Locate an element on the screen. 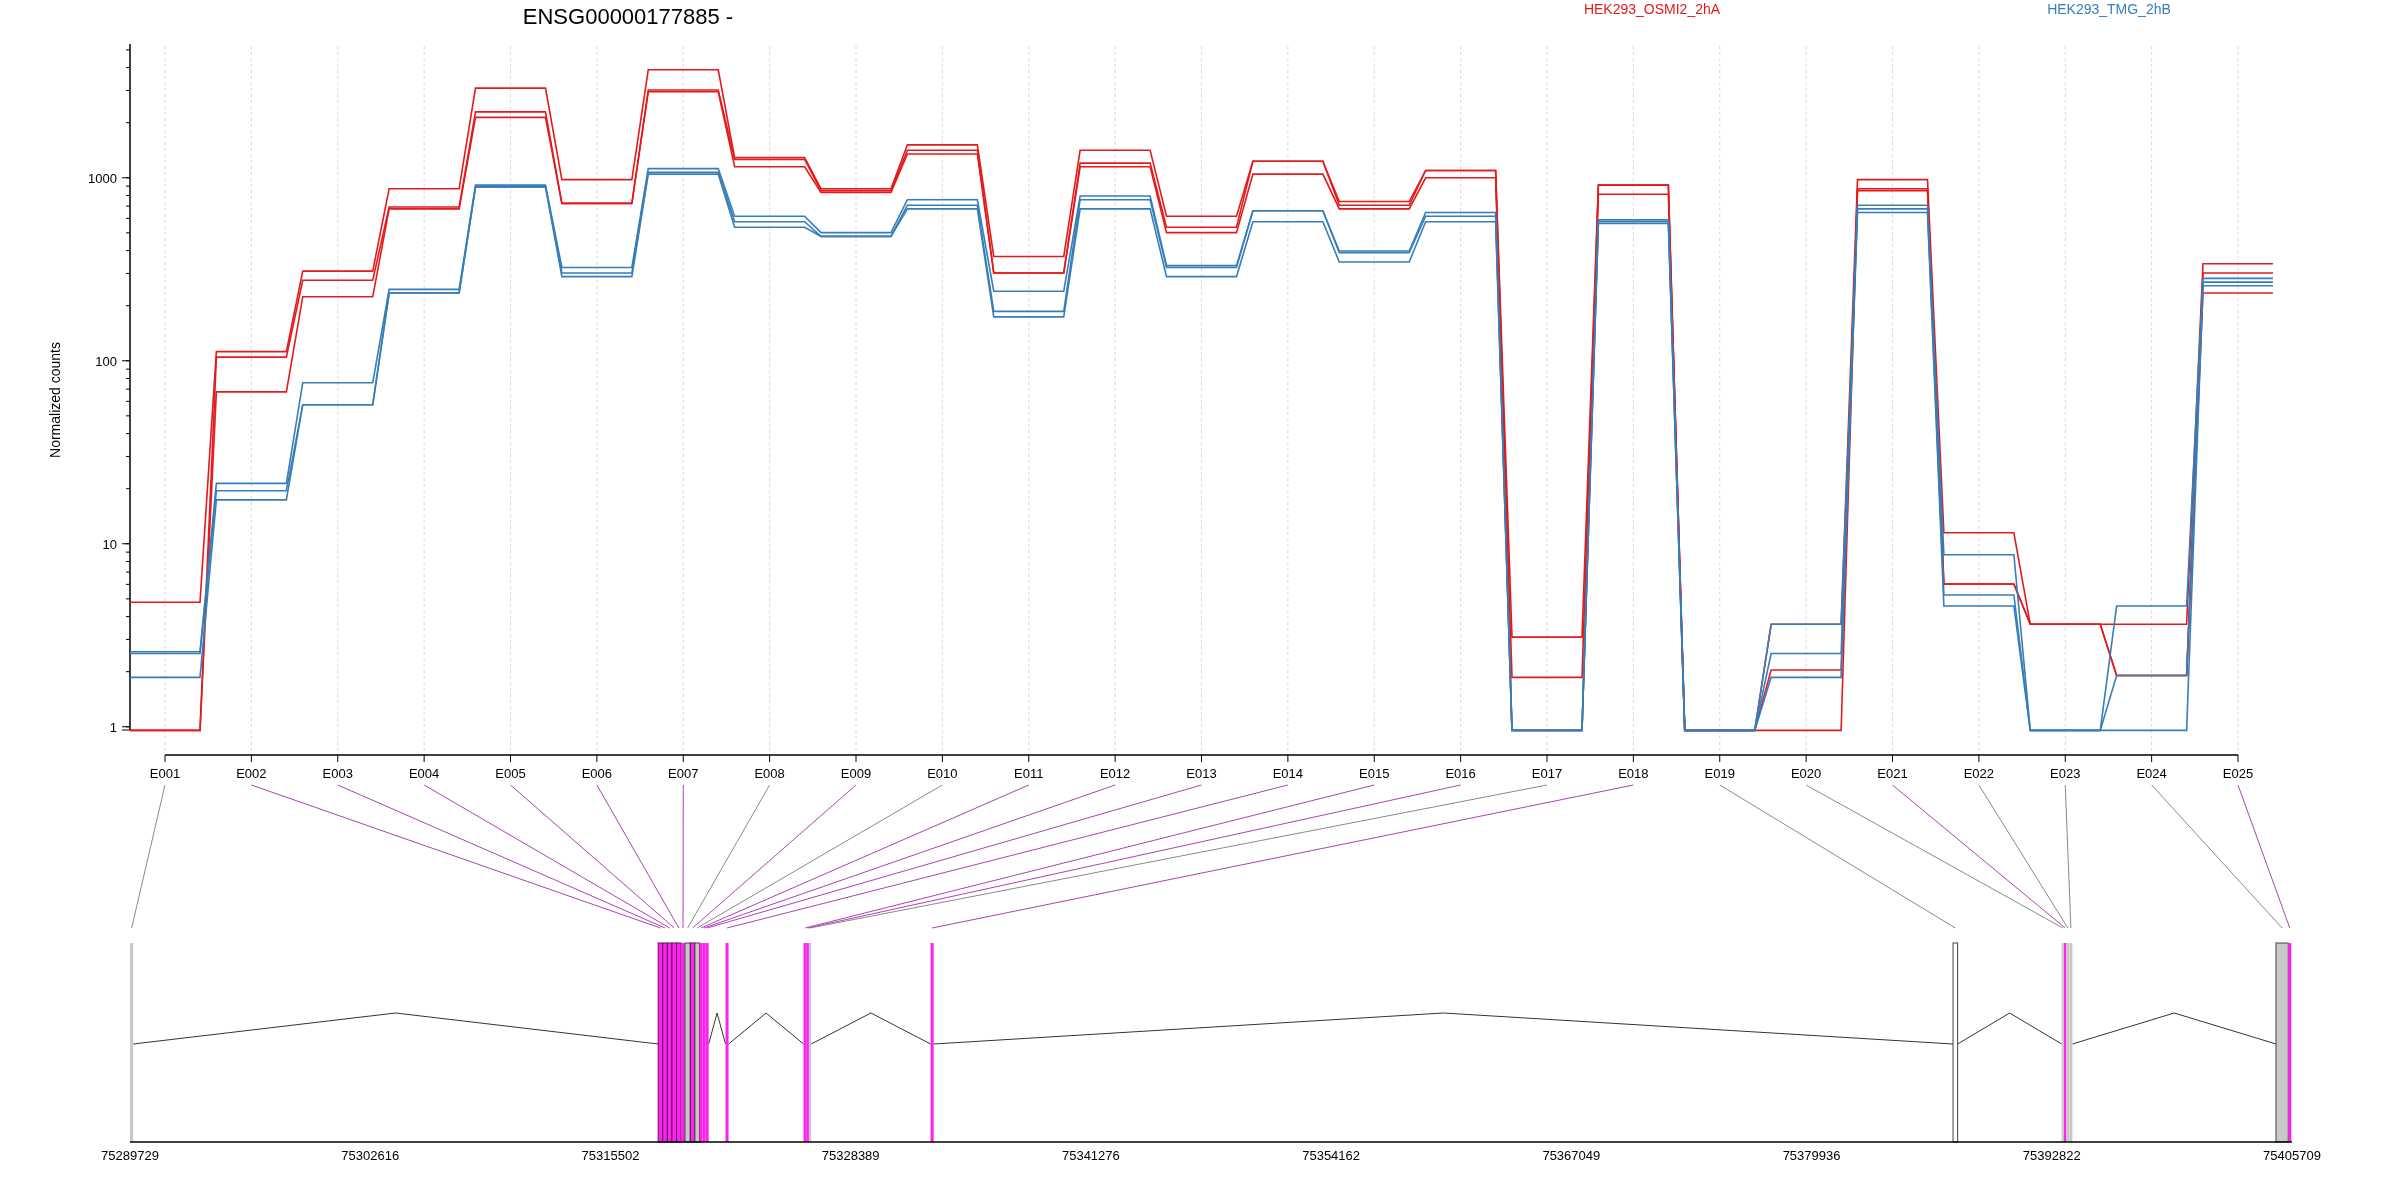  tick-label: E005 is located at coordinates (510, 773).